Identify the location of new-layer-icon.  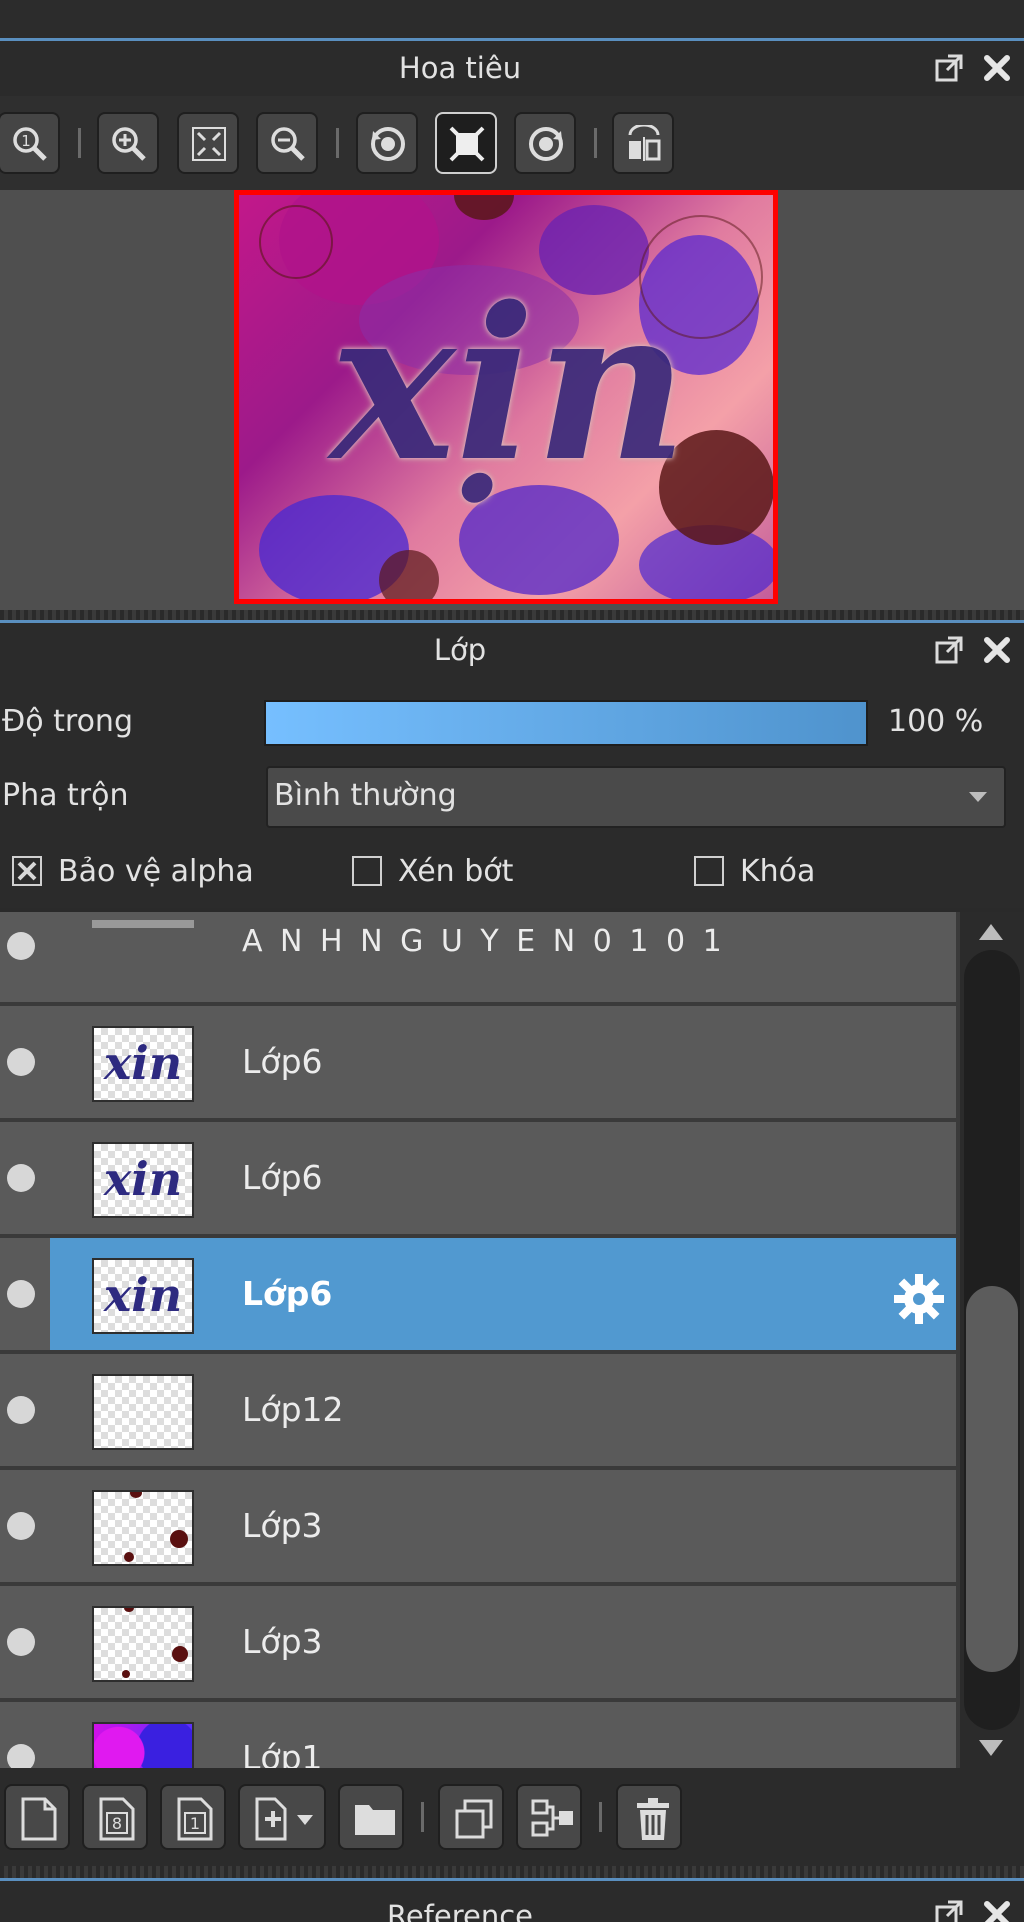
(39, 1819).